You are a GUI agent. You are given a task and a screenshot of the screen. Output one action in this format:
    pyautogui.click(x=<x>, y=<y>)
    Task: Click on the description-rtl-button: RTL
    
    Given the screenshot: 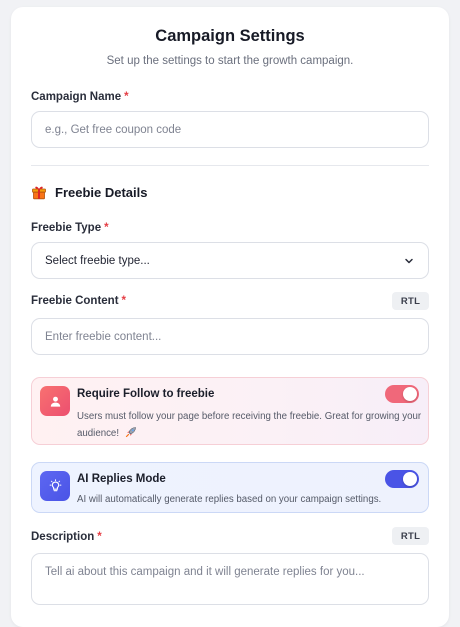 What is the action you would take?
    pyautogui.click(x=410, y=536)
    